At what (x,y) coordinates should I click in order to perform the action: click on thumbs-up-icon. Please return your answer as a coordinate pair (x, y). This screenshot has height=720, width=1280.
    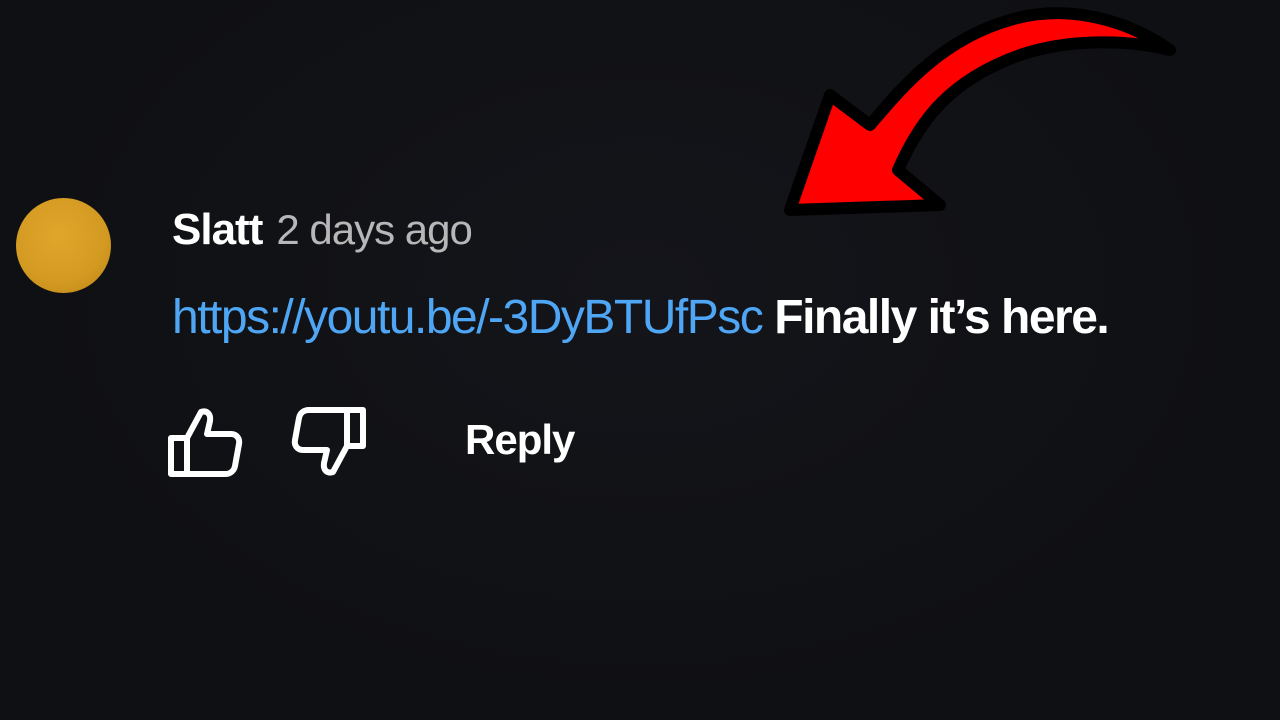
    Looking at the image, I should click on (205, 442).